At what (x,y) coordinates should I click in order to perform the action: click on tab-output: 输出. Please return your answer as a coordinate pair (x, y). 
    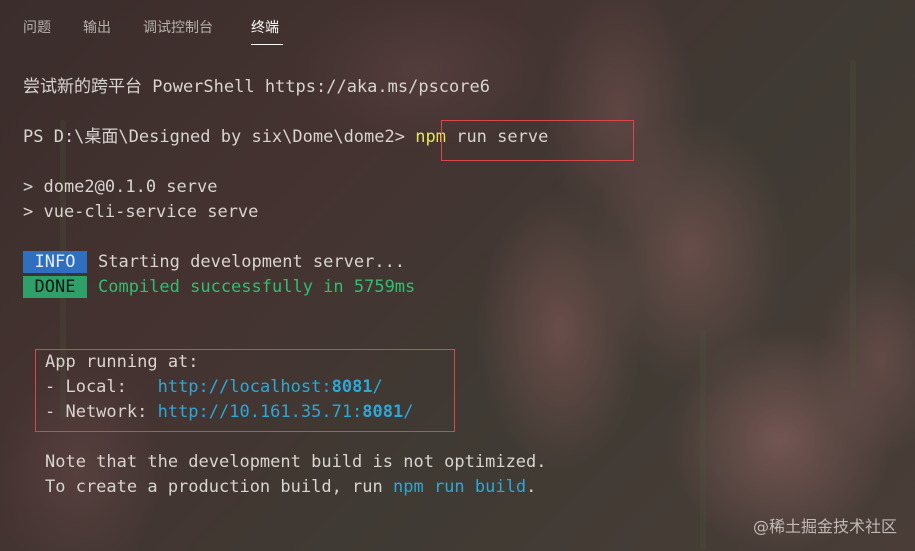
    Looking at the image, I should click on (97, 27).